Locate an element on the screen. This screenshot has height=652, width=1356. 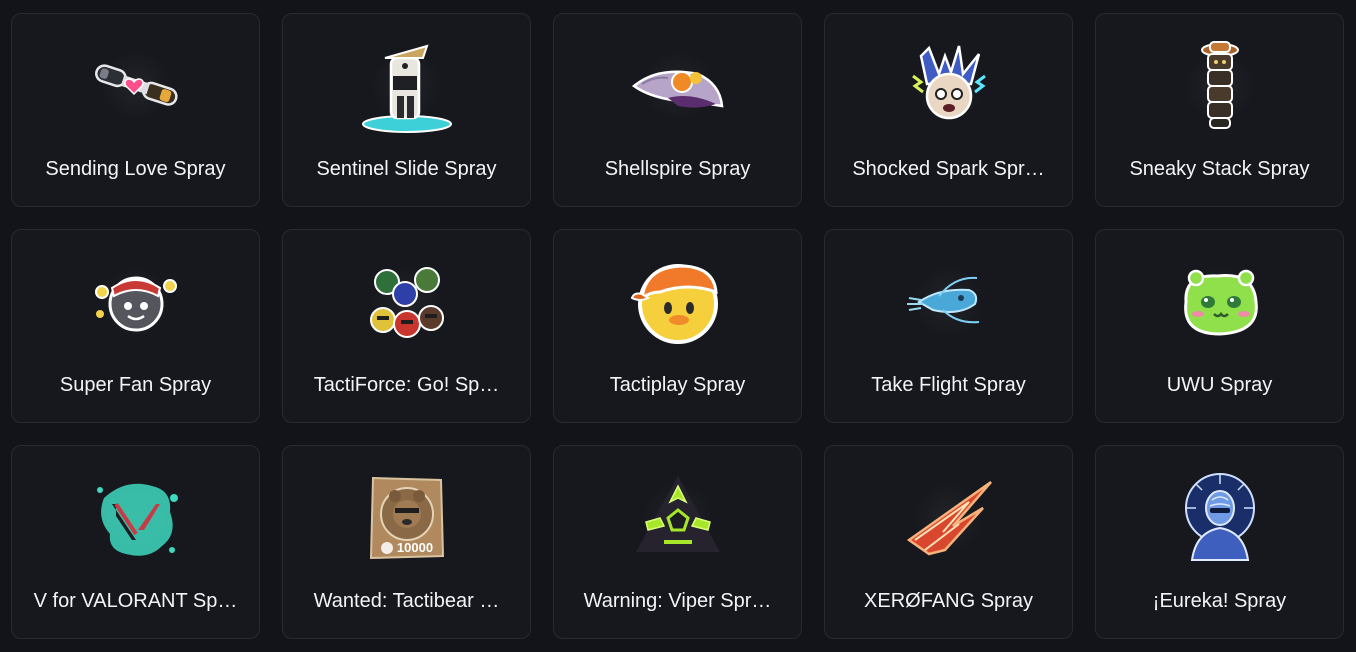
spray-name: Sentinel Slide Spray is located at coordinates (406, 169).